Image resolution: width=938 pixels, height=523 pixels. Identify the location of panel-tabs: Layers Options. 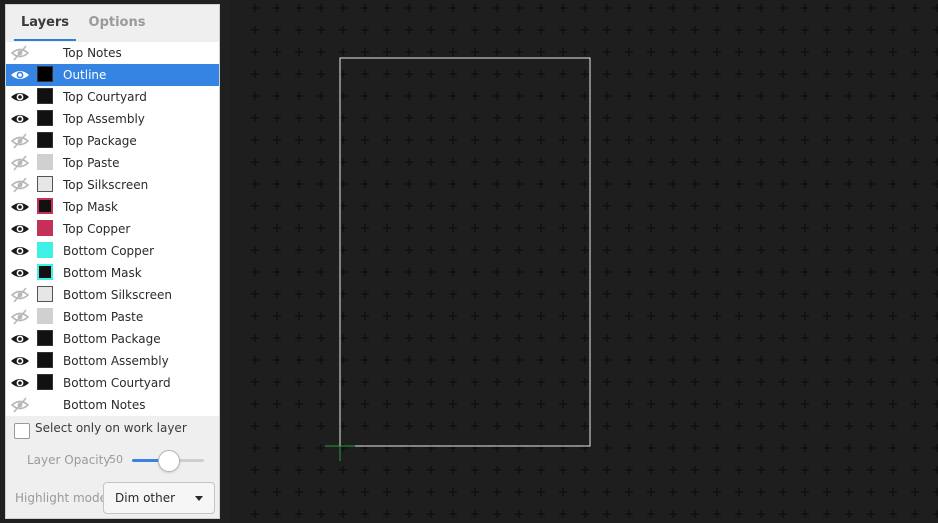
(112, 23).